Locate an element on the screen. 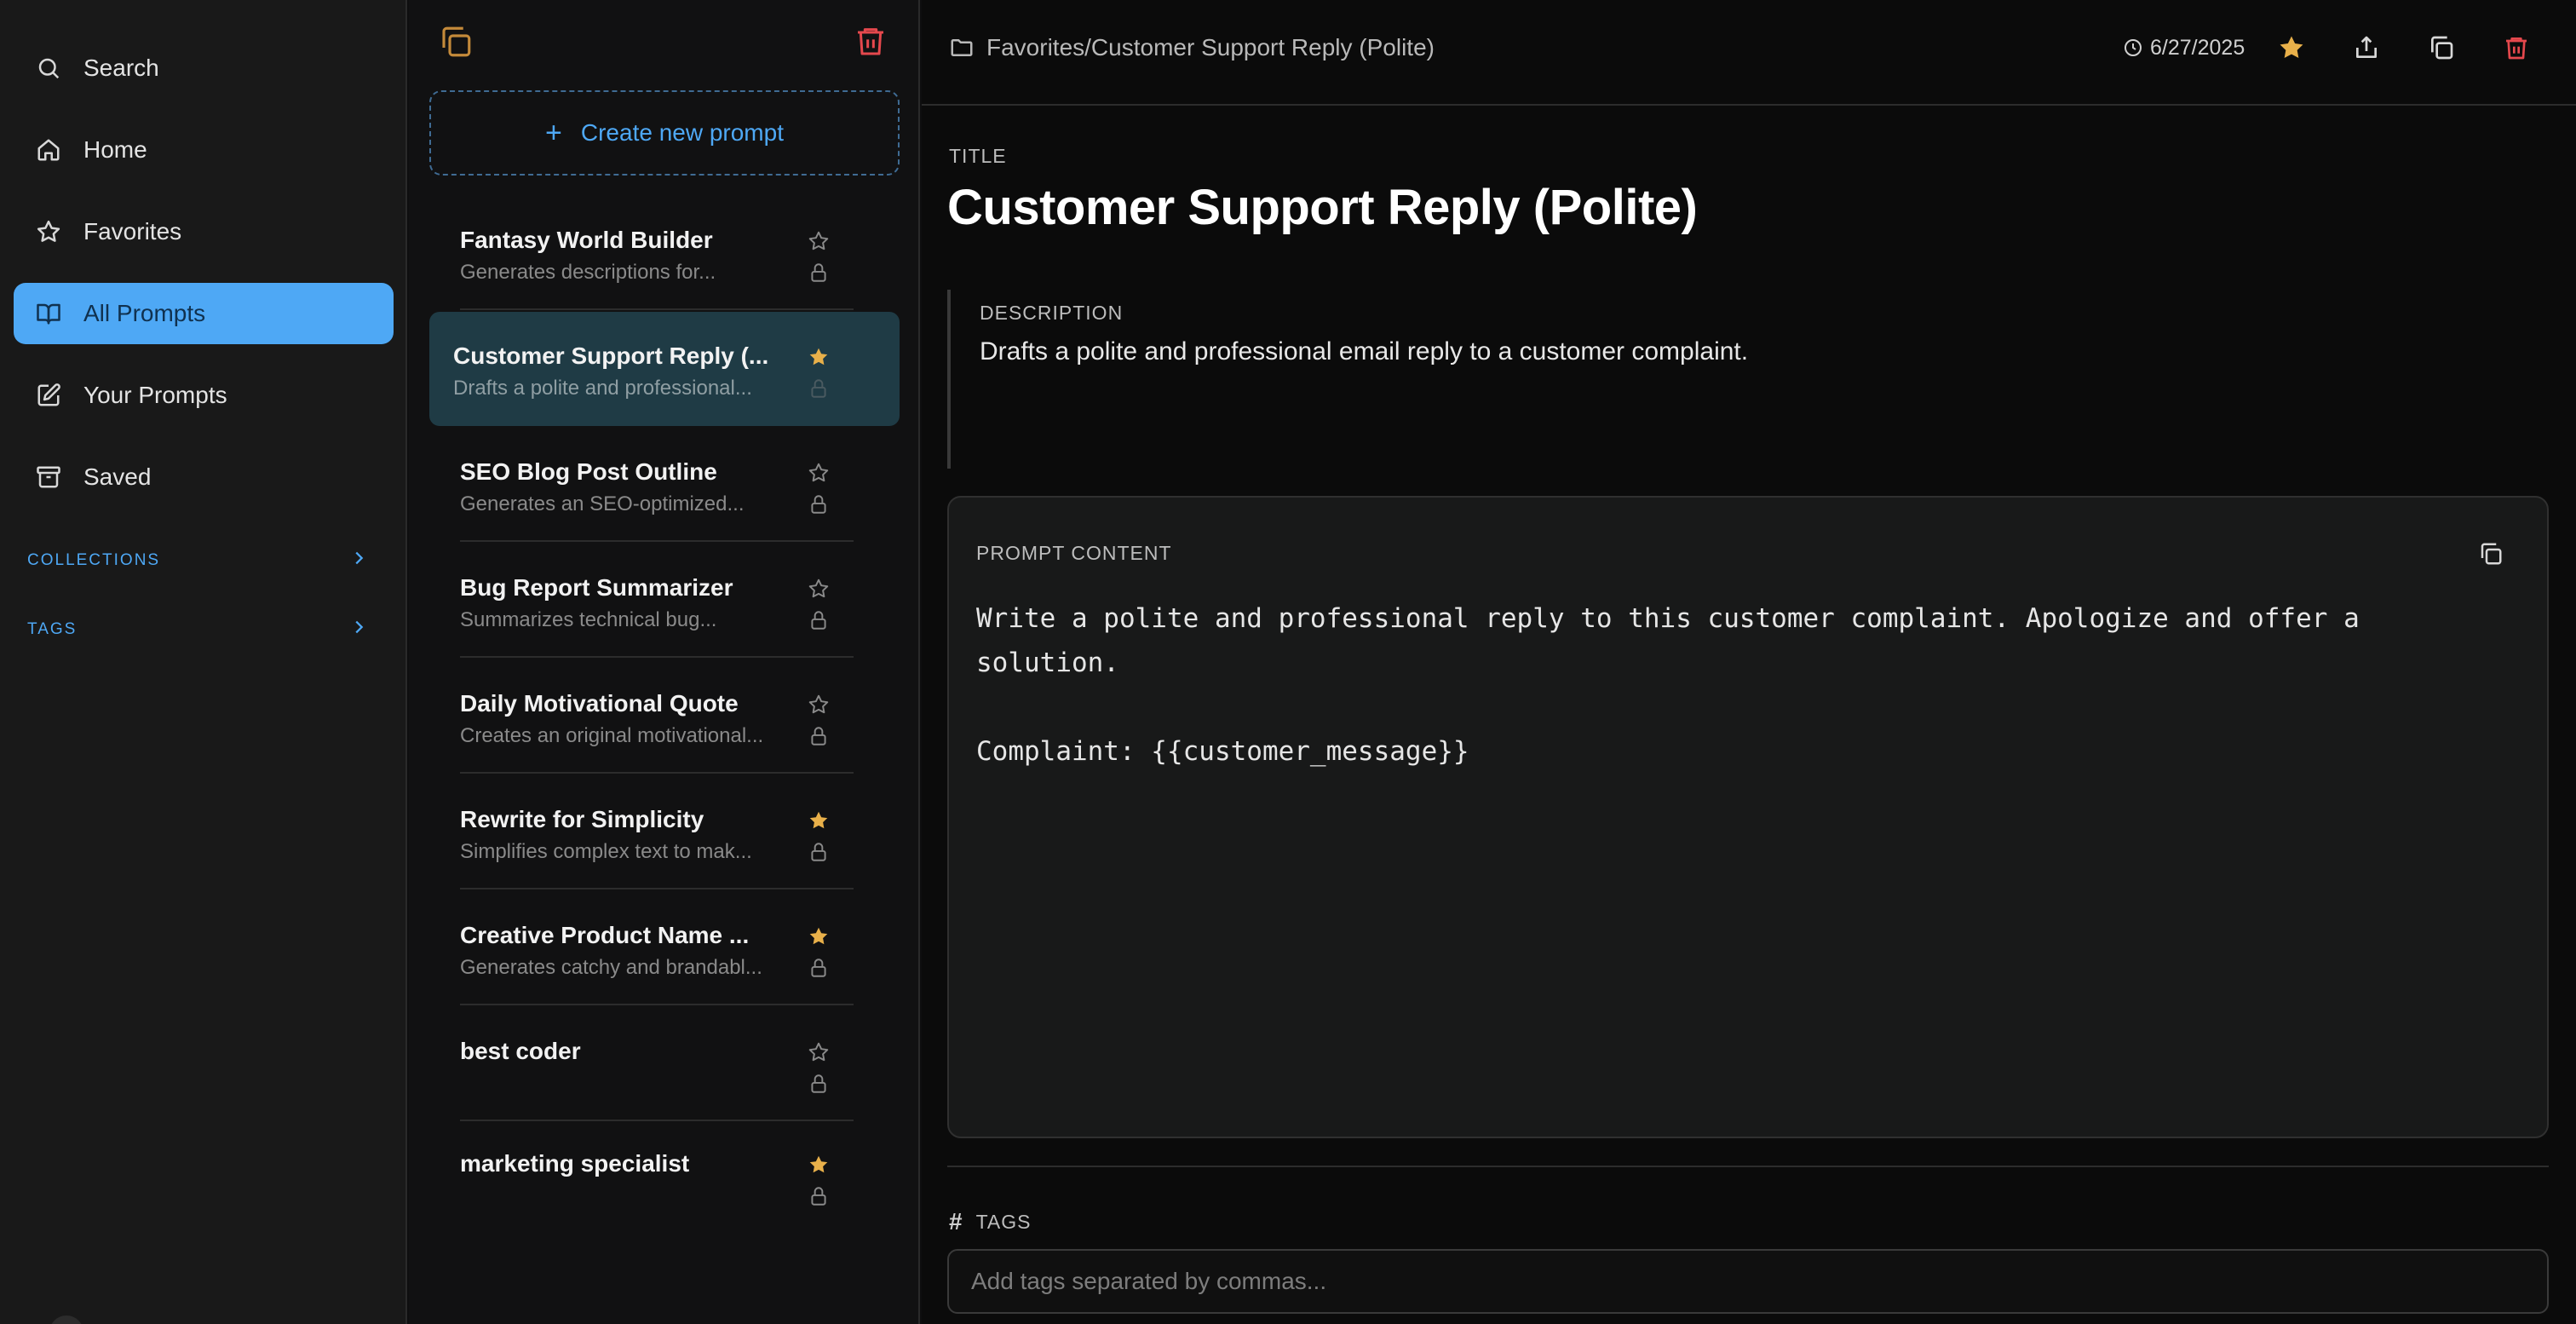 Image resolution: width=2576 pixels, height=1324 pixels. folder-icon is located at coordinates (962, 47).